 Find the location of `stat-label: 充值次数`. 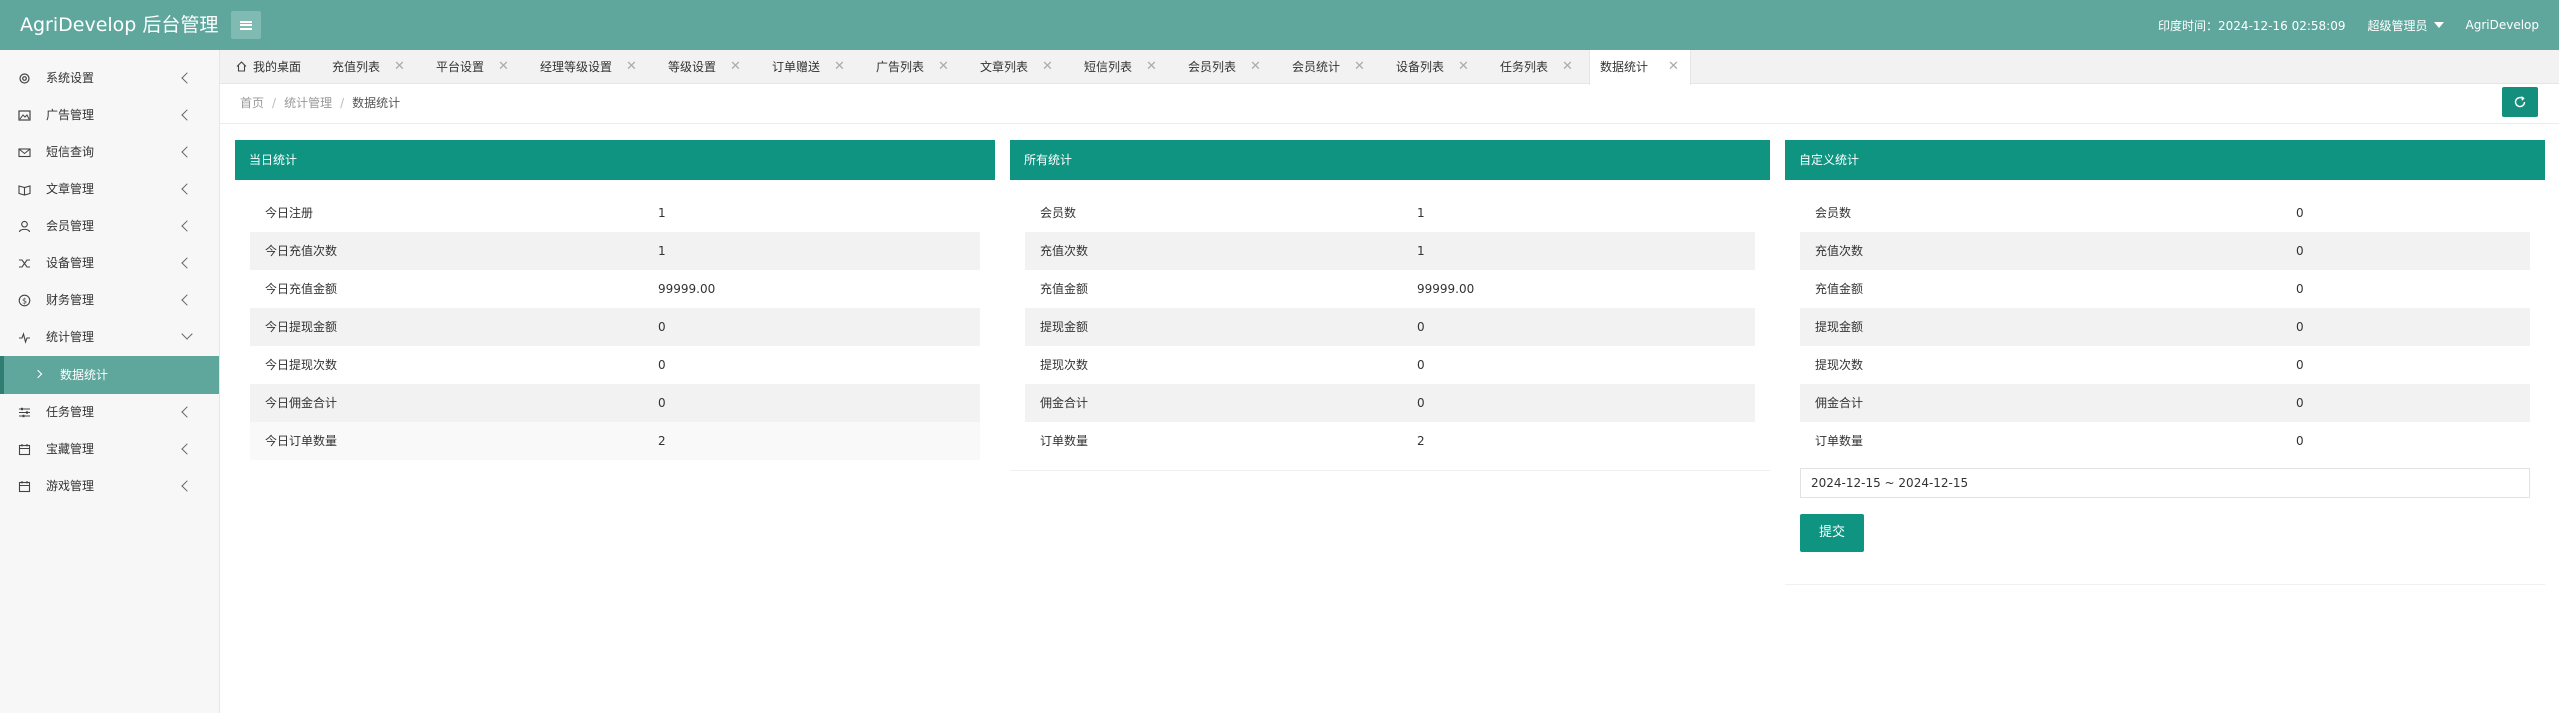

stat-label: 充值次数 is located at coordinates (1064, 251).